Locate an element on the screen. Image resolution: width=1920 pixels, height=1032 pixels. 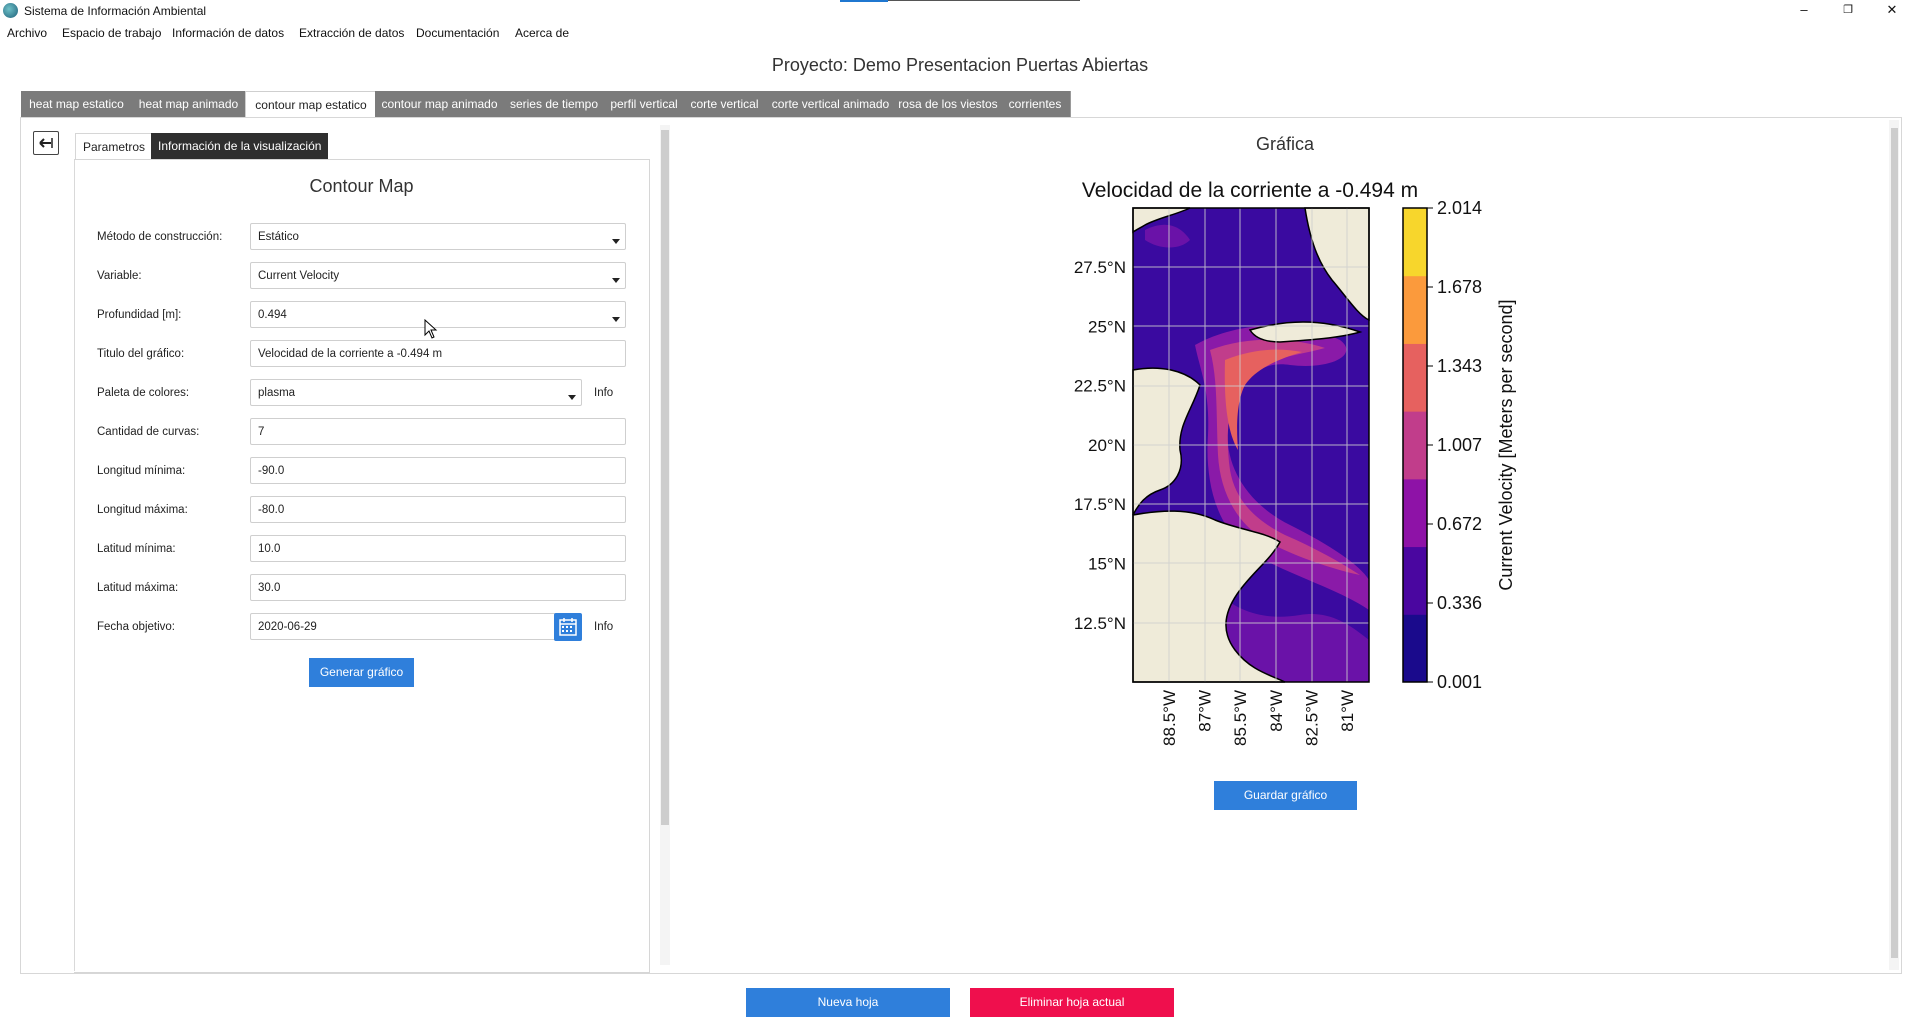
guardar-grafico-button: Guardar gráfico is located at coordinates (1285, 795).